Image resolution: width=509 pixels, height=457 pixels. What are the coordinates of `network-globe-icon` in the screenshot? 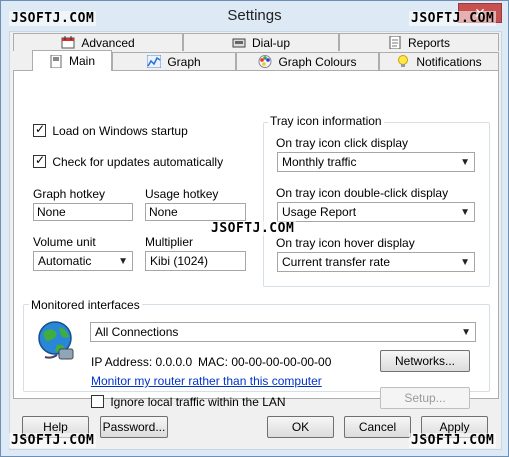 It's located at (57, 342).